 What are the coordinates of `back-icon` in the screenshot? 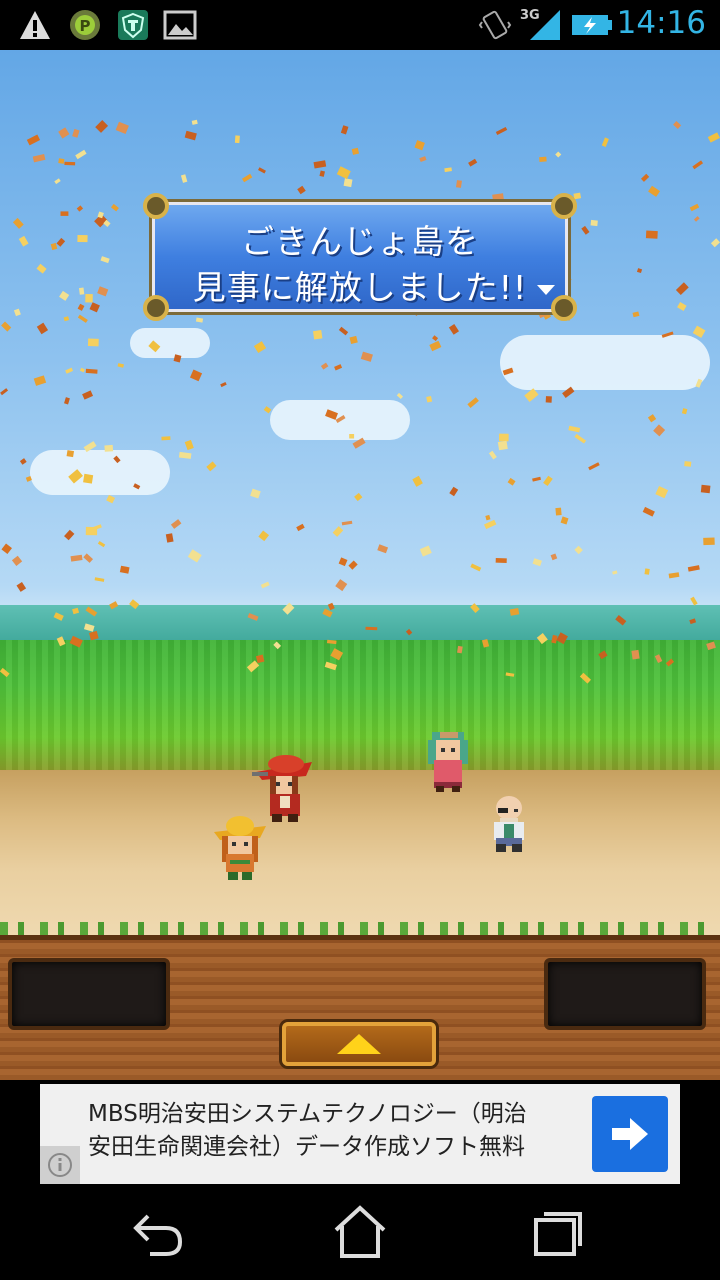 It's located at (158, 1232).